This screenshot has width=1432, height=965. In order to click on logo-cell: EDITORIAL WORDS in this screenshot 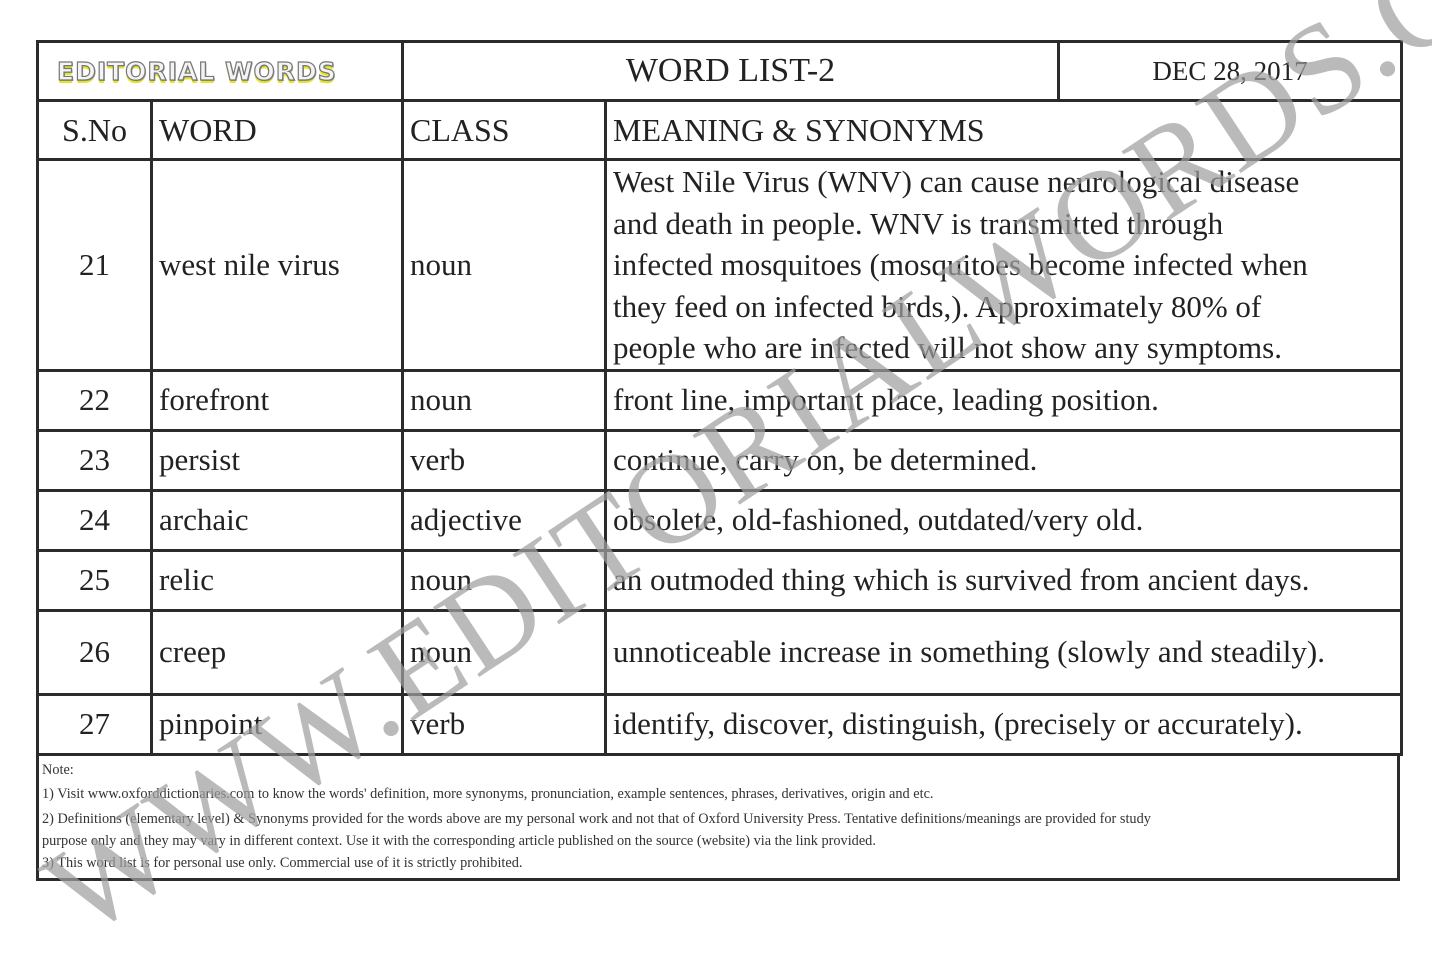, I will do `click(220, 71)`.